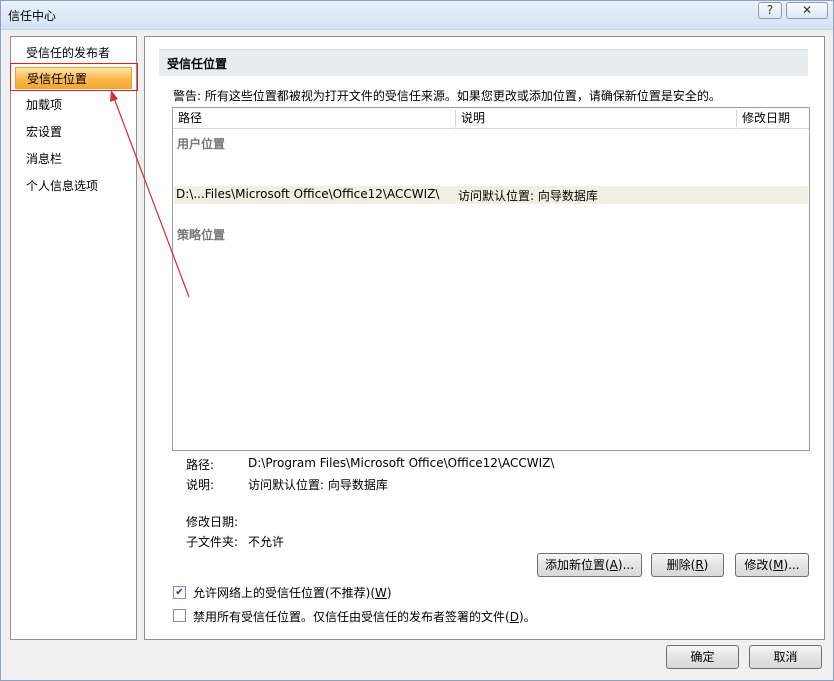  Describe the element at coordinates (73, 78) in the screenshot. I see `nav-item-trusted-locations: 受信任位置` at that location.